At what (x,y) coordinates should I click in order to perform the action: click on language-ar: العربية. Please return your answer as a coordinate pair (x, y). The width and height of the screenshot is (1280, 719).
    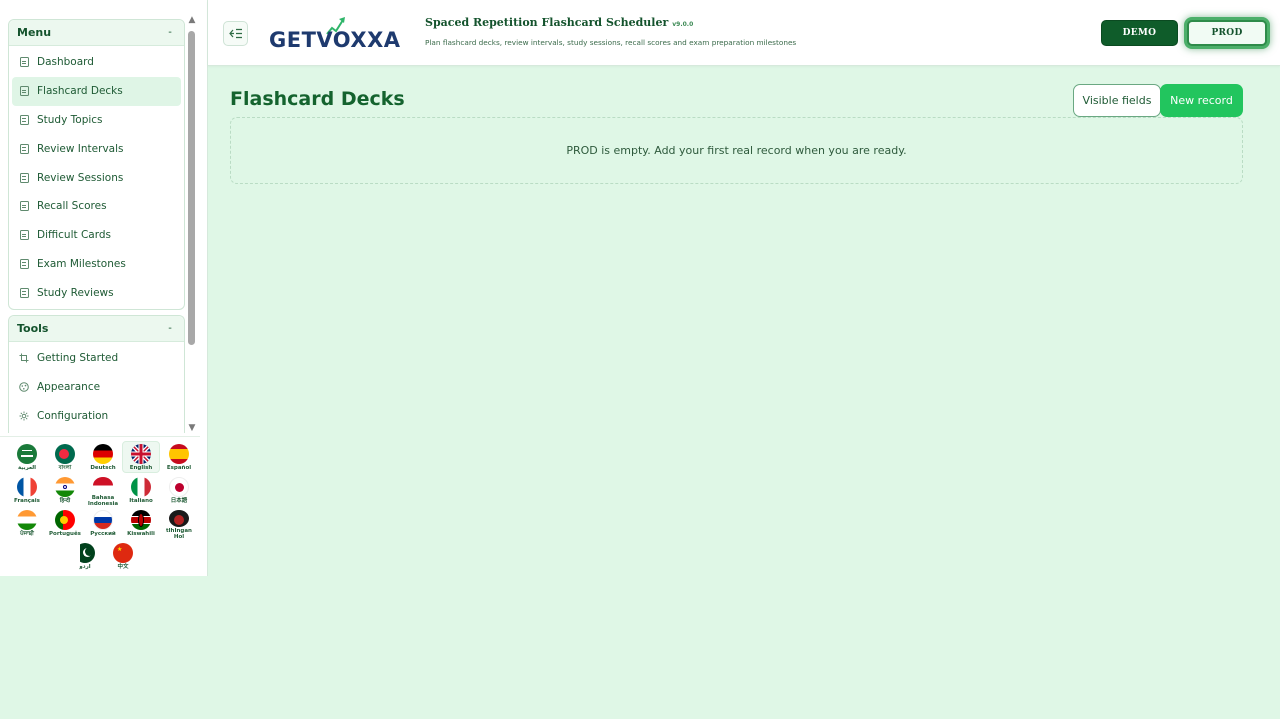
    Looking at the image, I should click on (27, 458).